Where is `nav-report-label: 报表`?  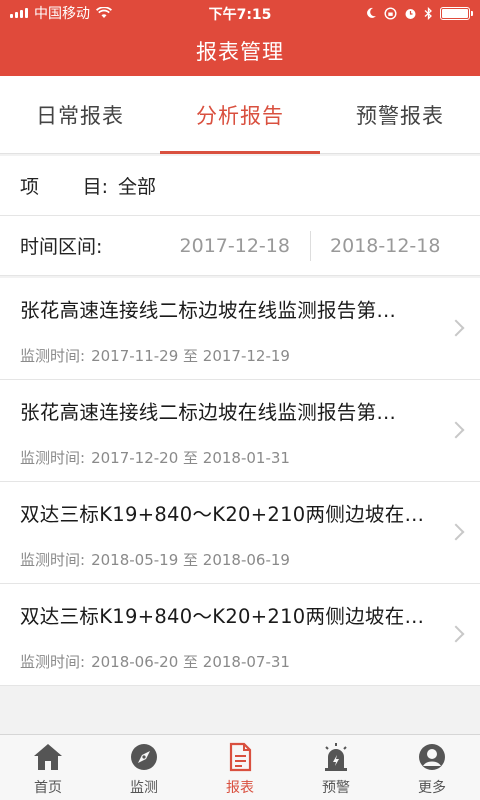
nav-report-label: 报表 is located at coordinates (240, 788).